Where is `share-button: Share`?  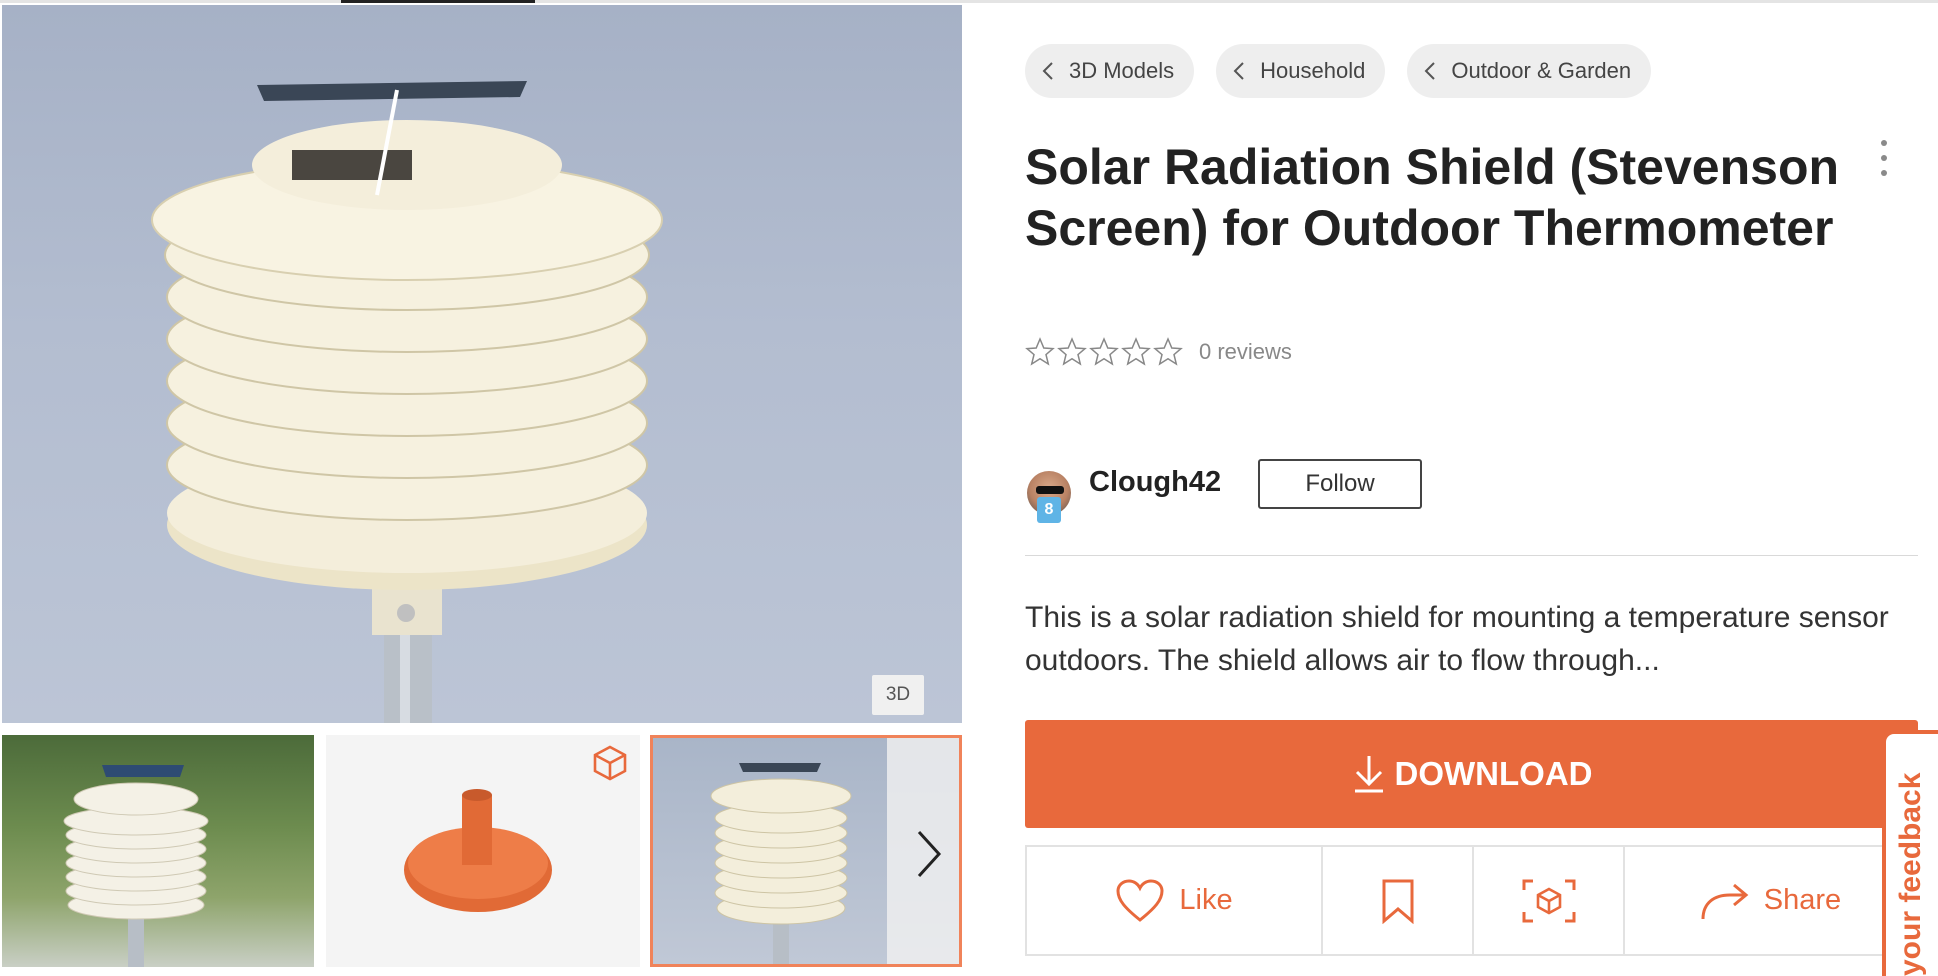 share-button: Share is located at coordinates (1770, 900).